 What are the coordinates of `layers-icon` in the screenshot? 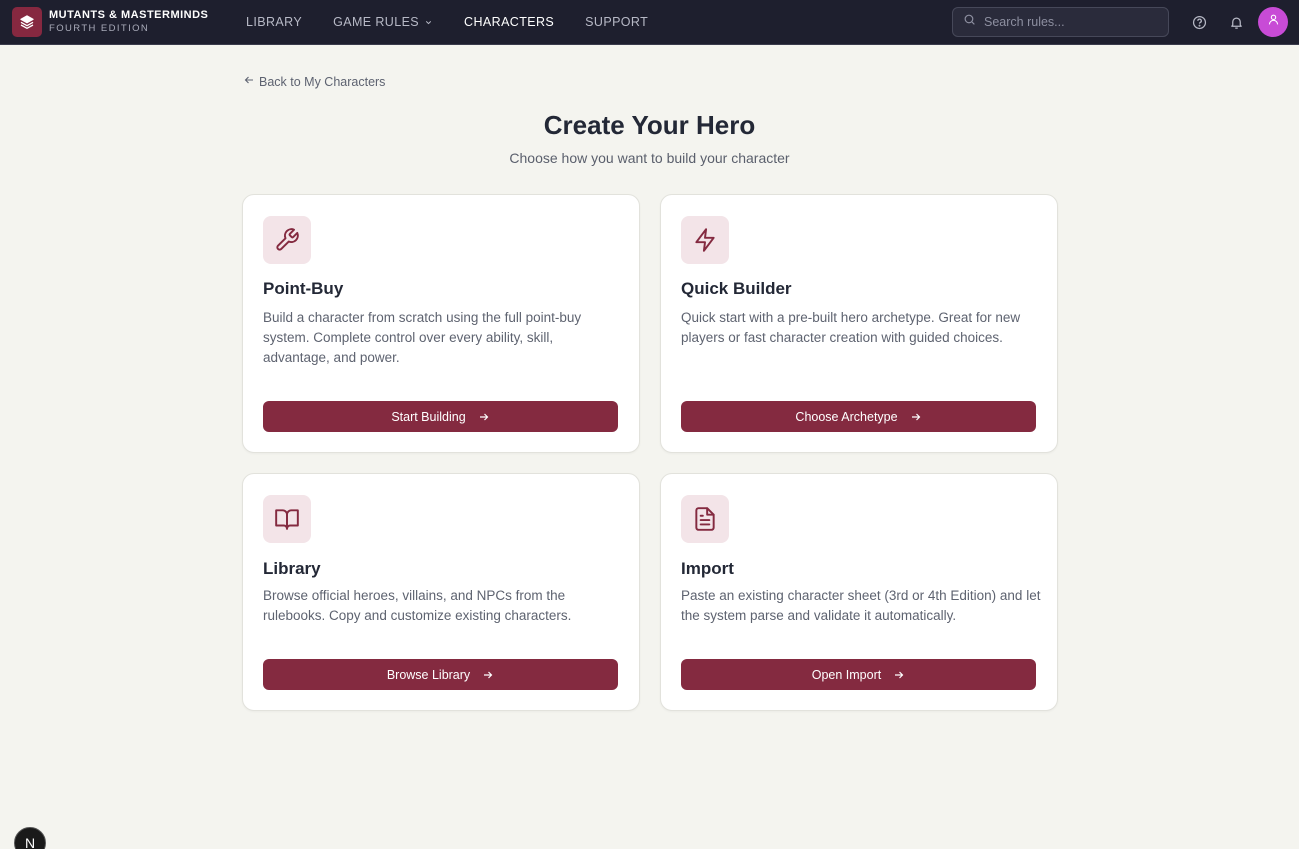 It's located at (27, 22).